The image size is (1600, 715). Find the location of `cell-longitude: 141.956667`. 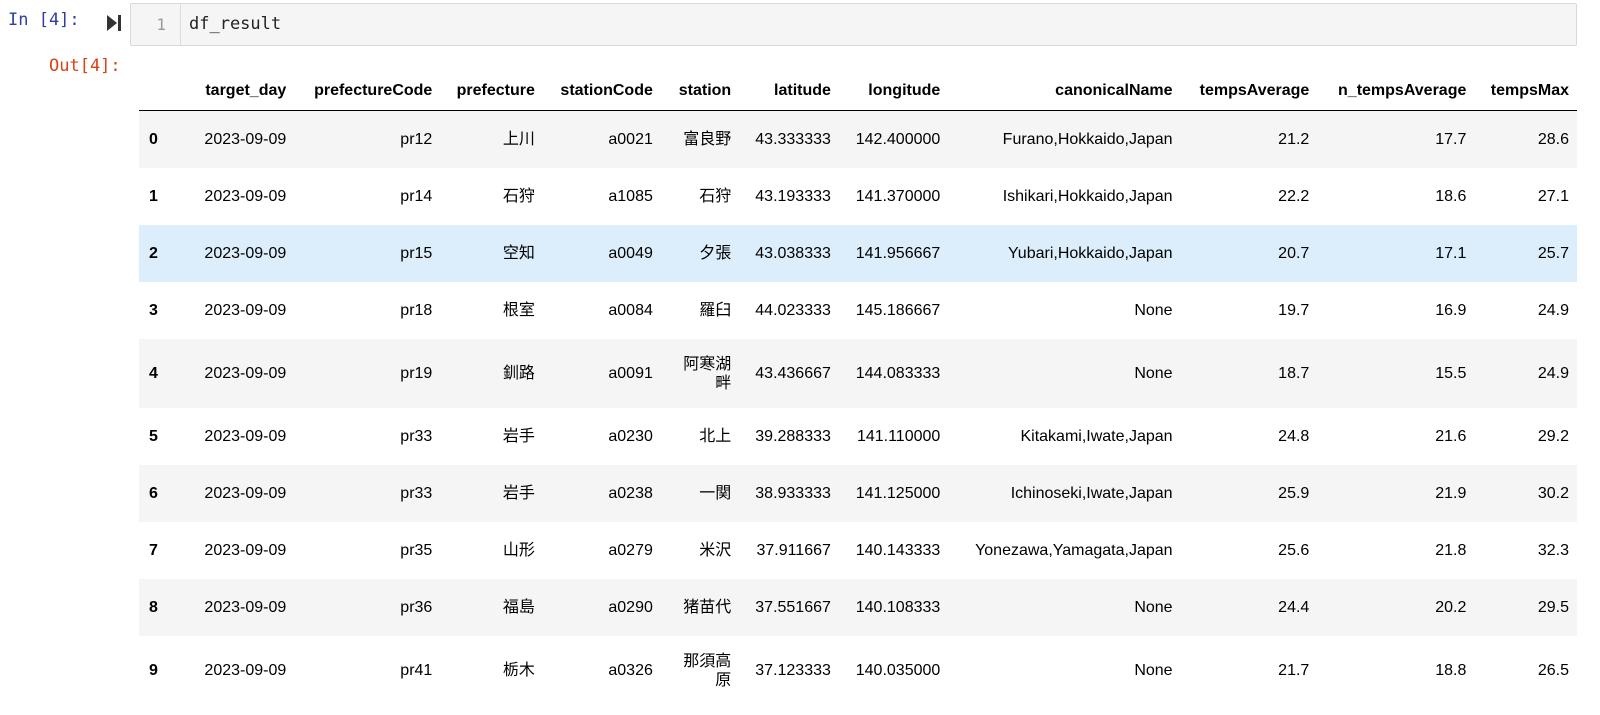

cell-longitude: 141.956667 is located at coordinates (898, 253).